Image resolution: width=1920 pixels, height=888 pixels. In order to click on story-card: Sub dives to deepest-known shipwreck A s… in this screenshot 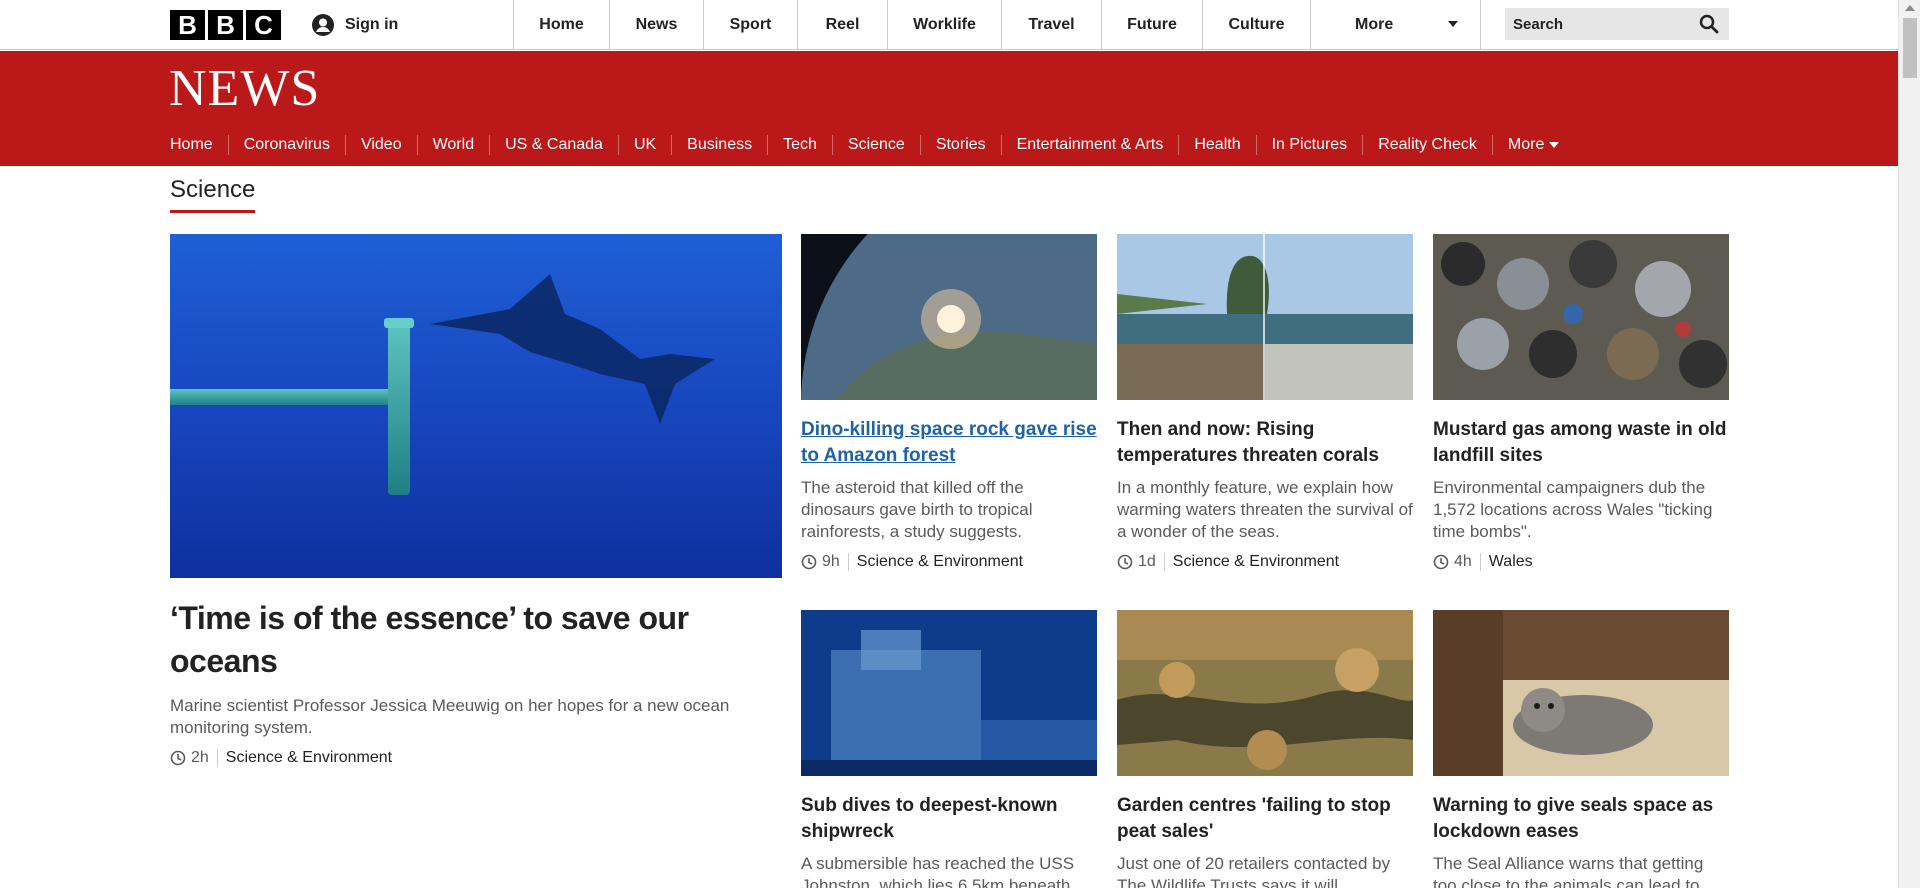, I will do `click(949, 749)`.